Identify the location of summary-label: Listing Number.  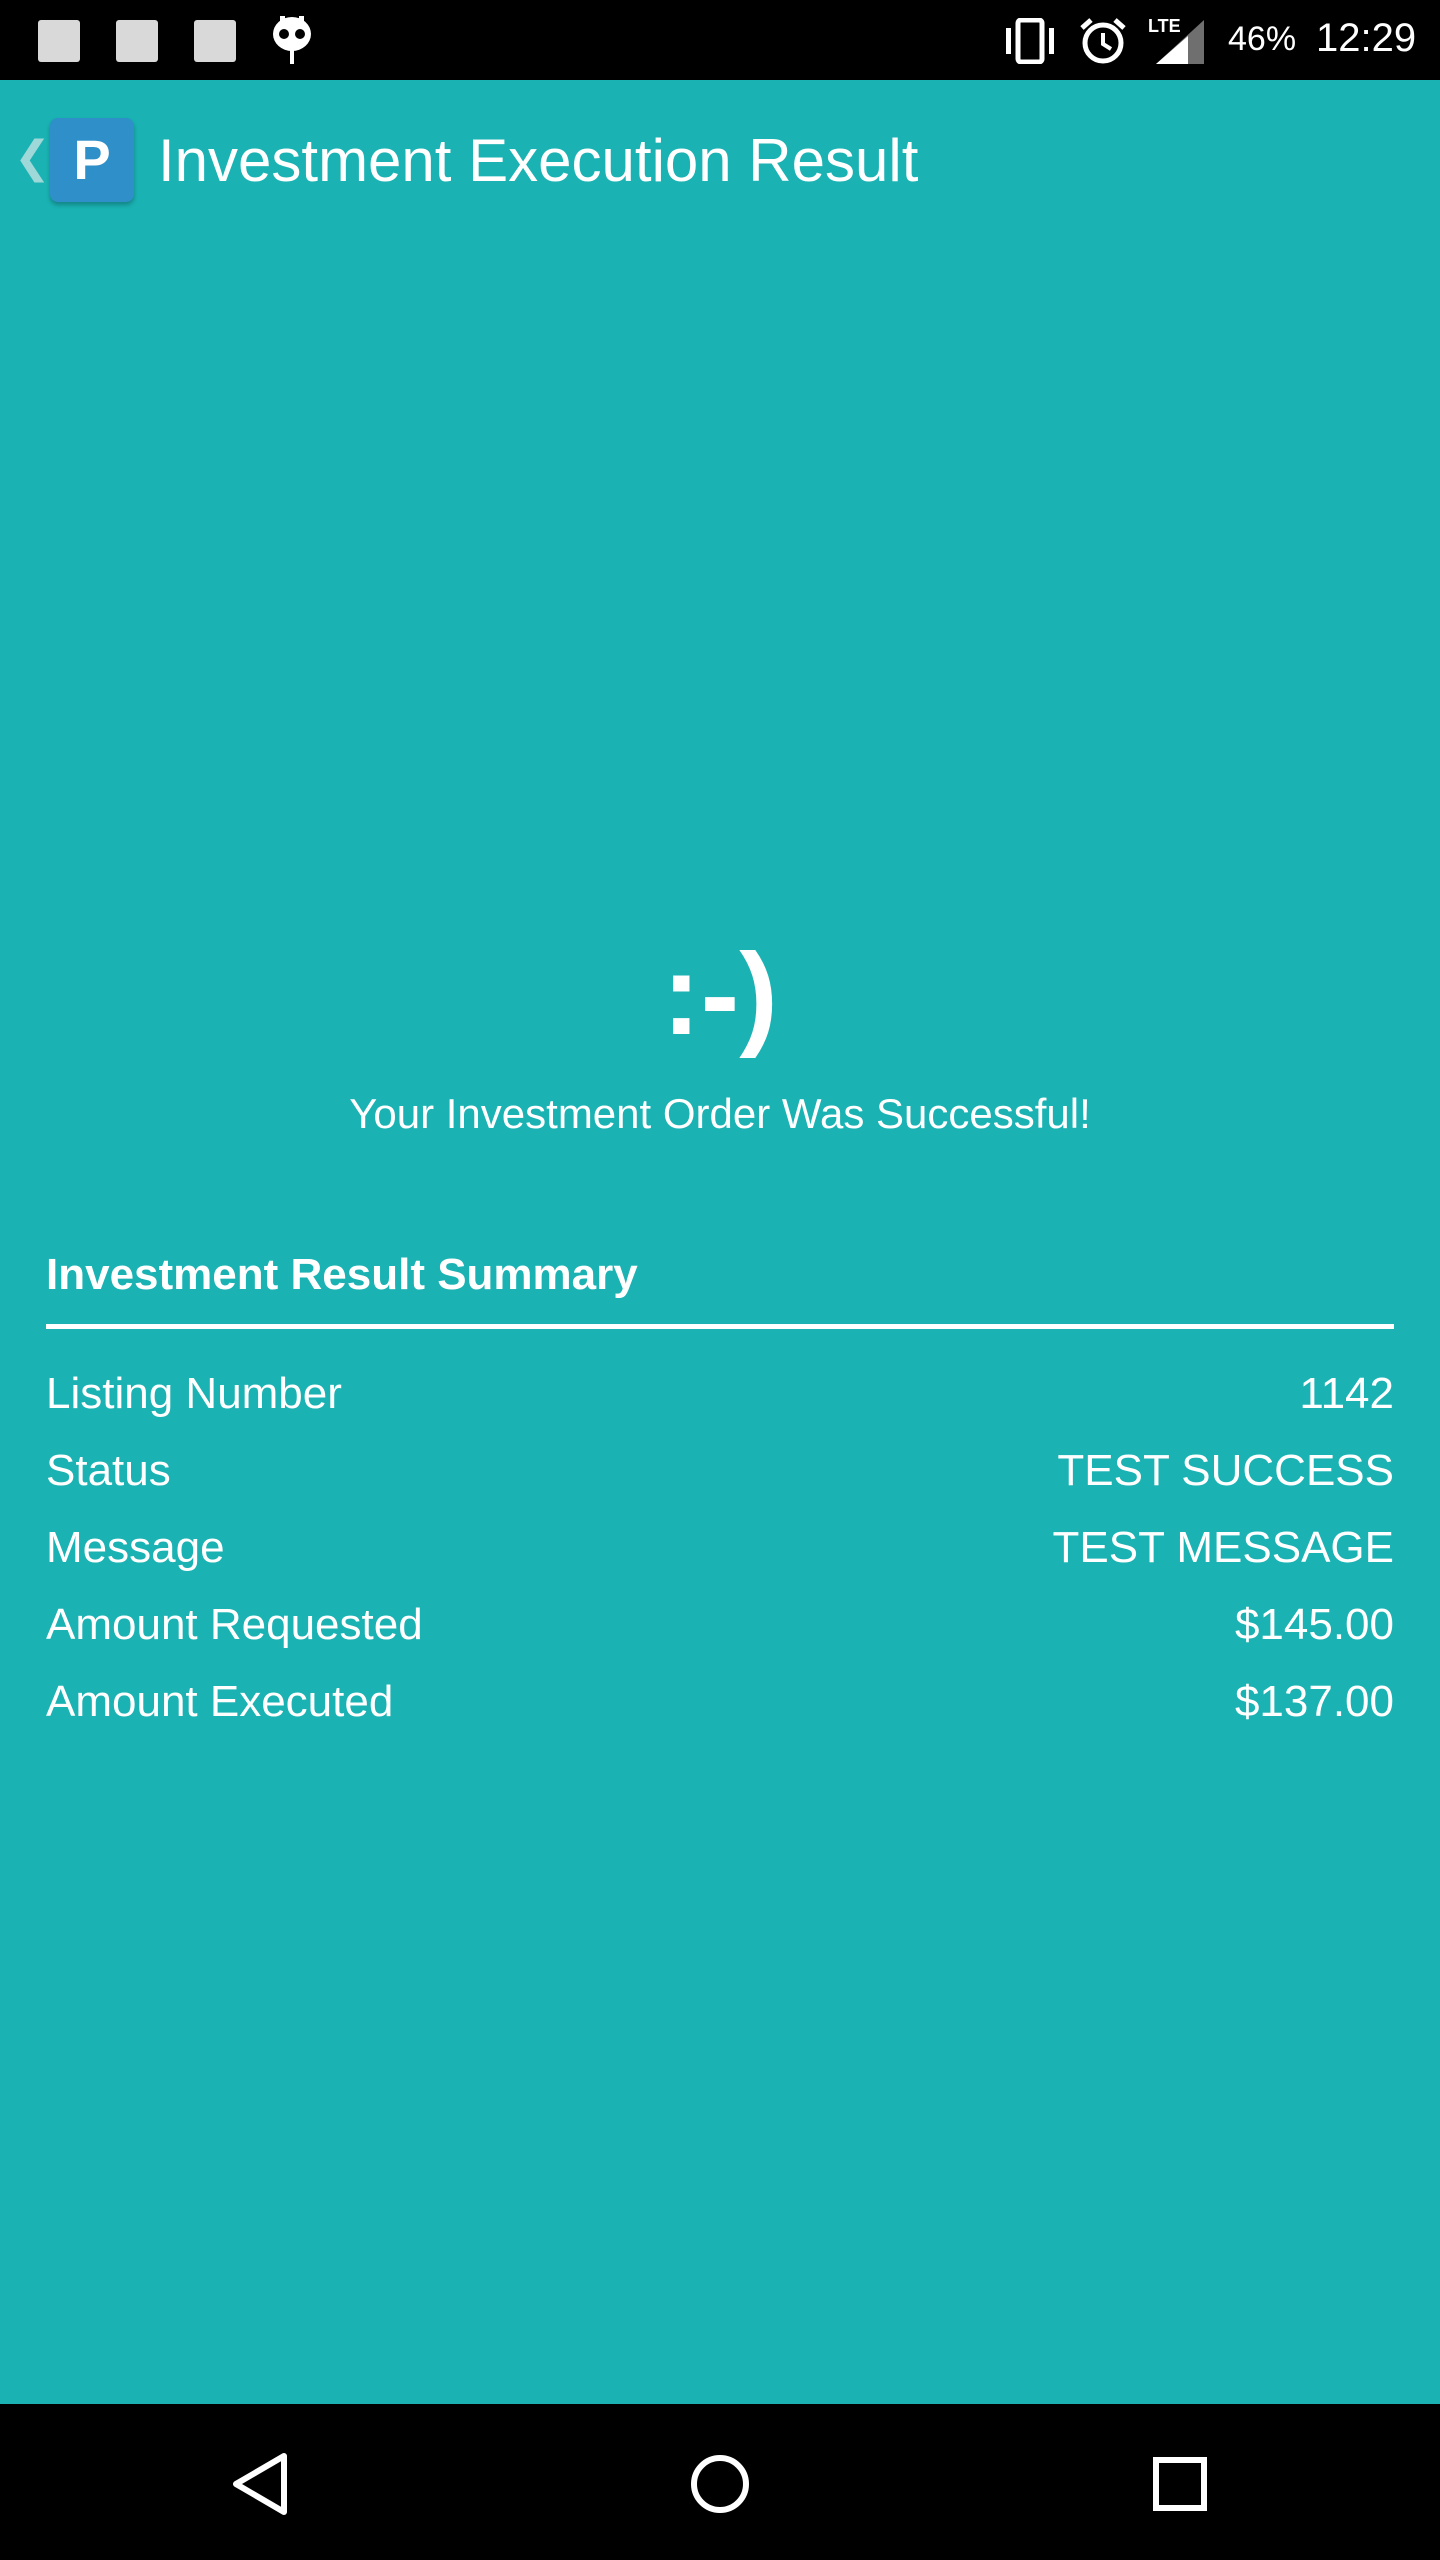
(194, 1393).